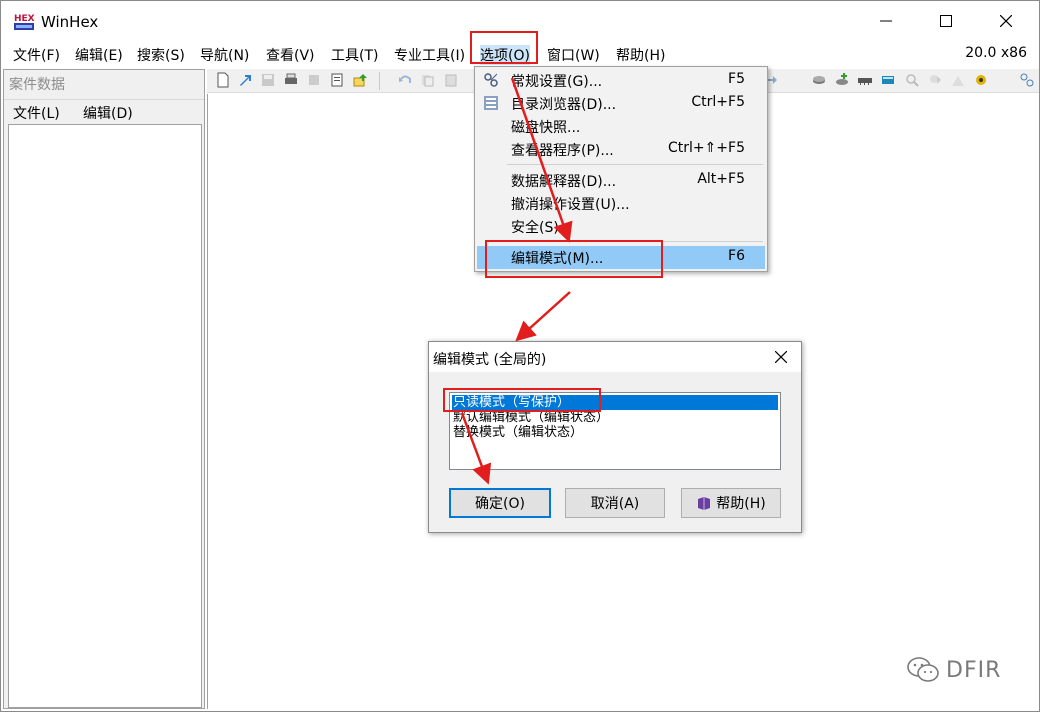 The image size is (1040, 712). I want to click on paste-icon, so click(451, 80).